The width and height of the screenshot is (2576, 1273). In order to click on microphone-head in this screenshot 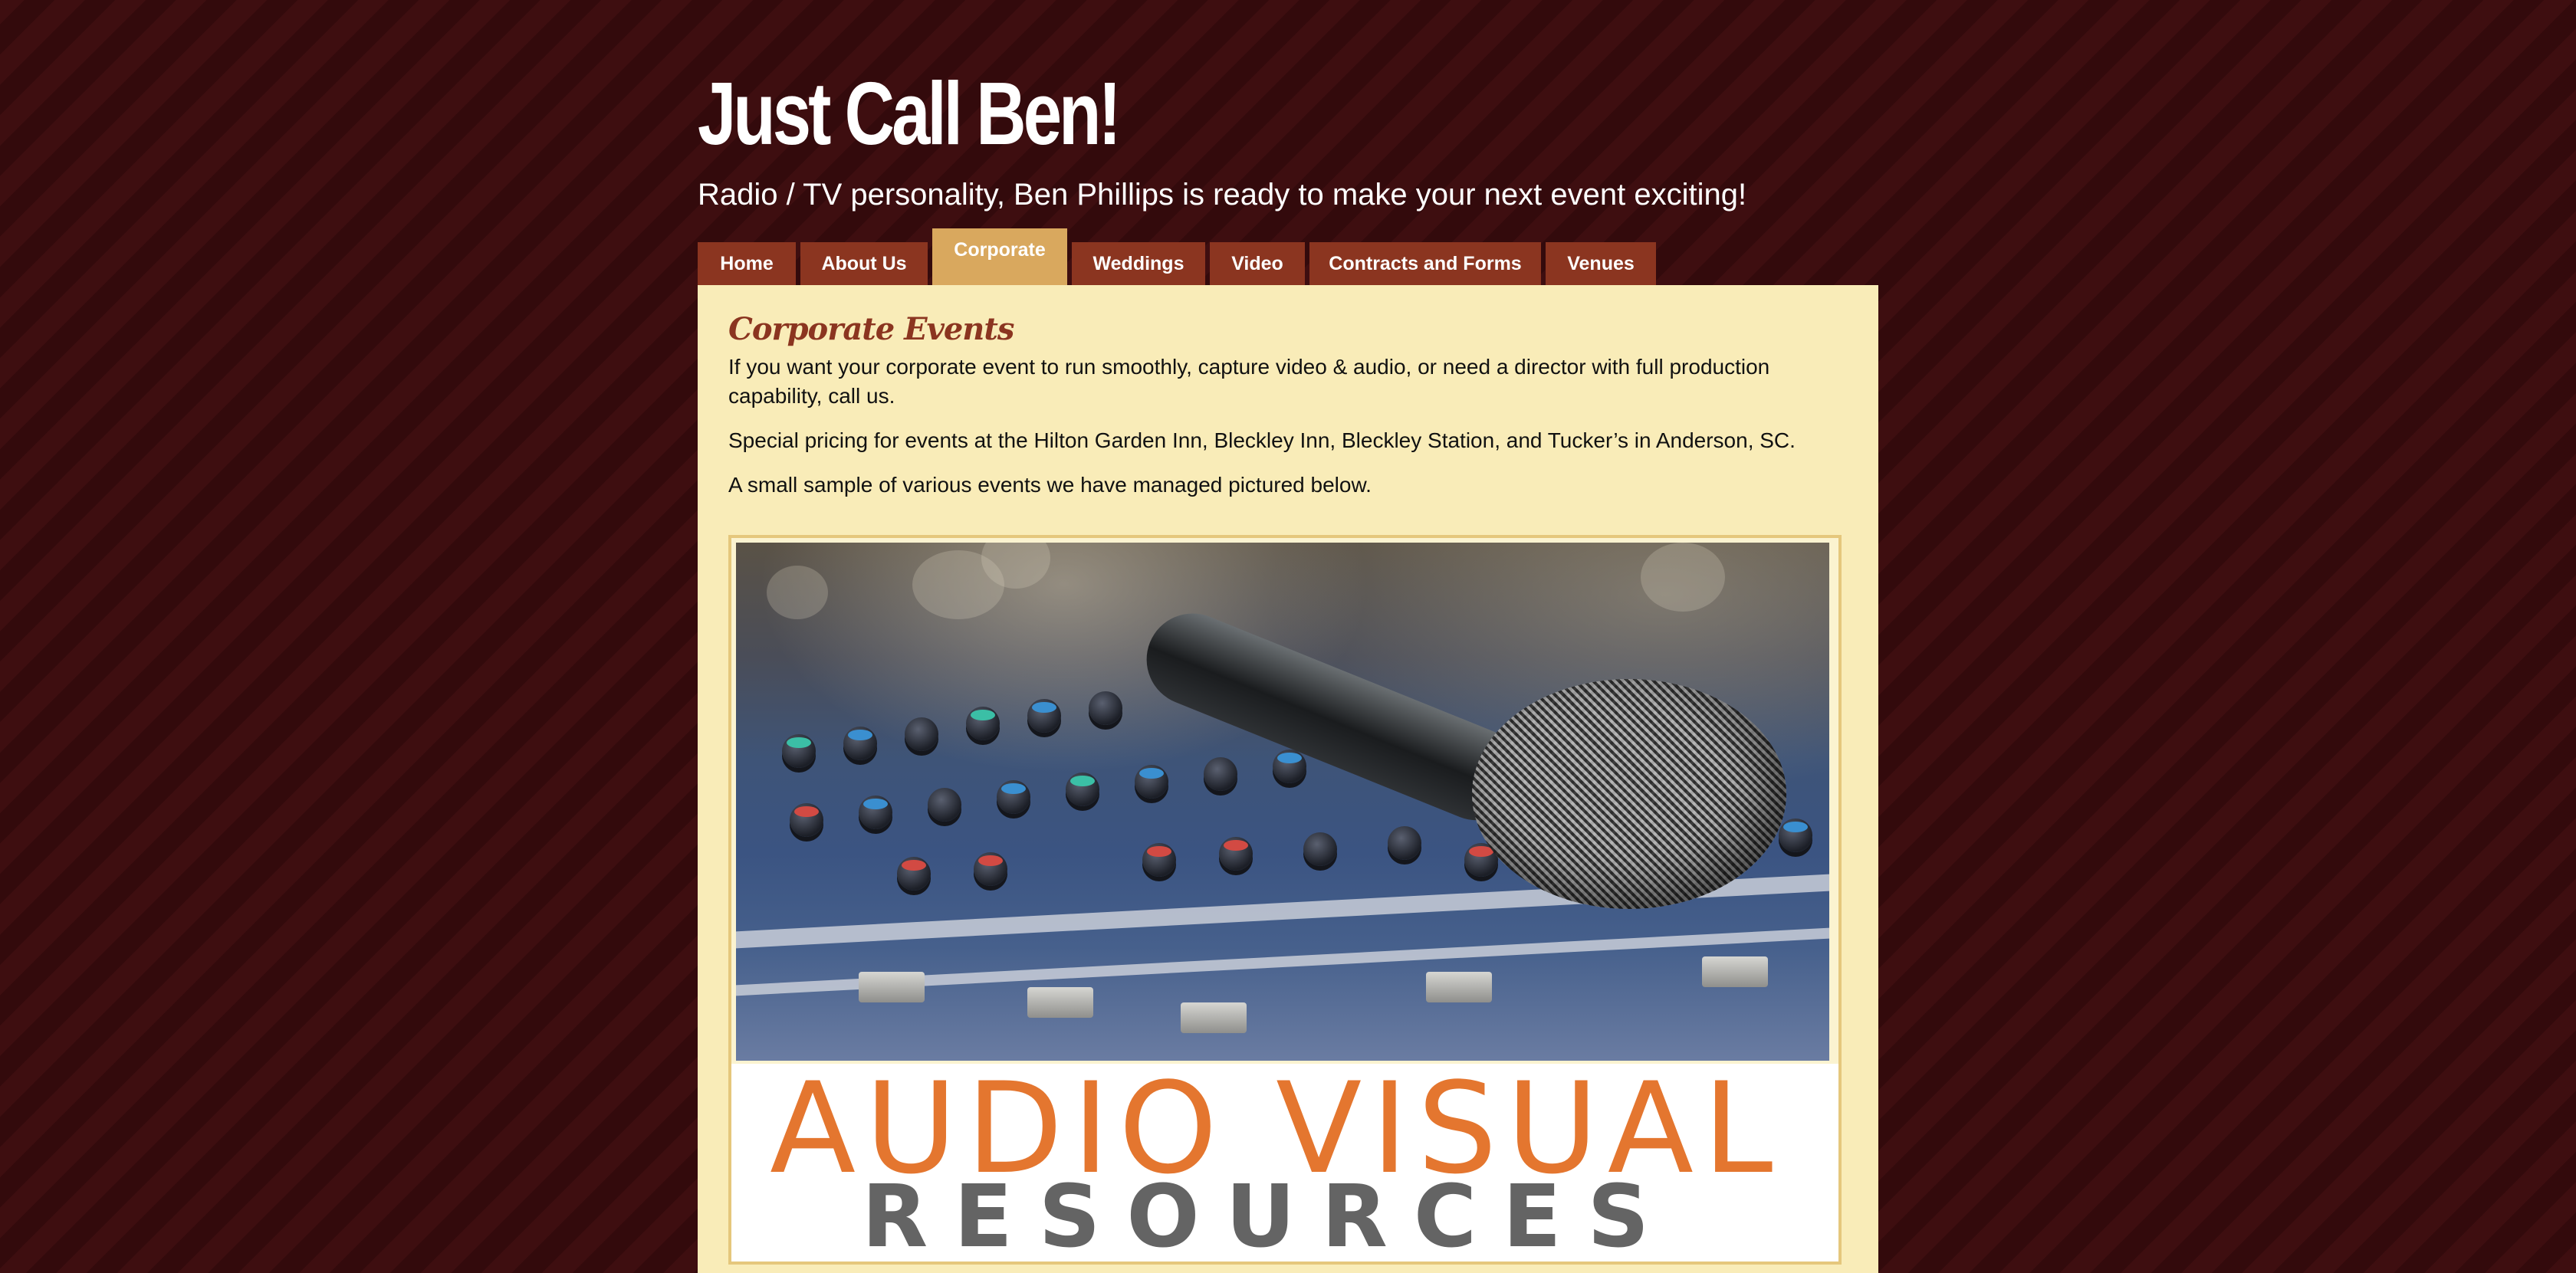, I will do `click(1629, 794)`.